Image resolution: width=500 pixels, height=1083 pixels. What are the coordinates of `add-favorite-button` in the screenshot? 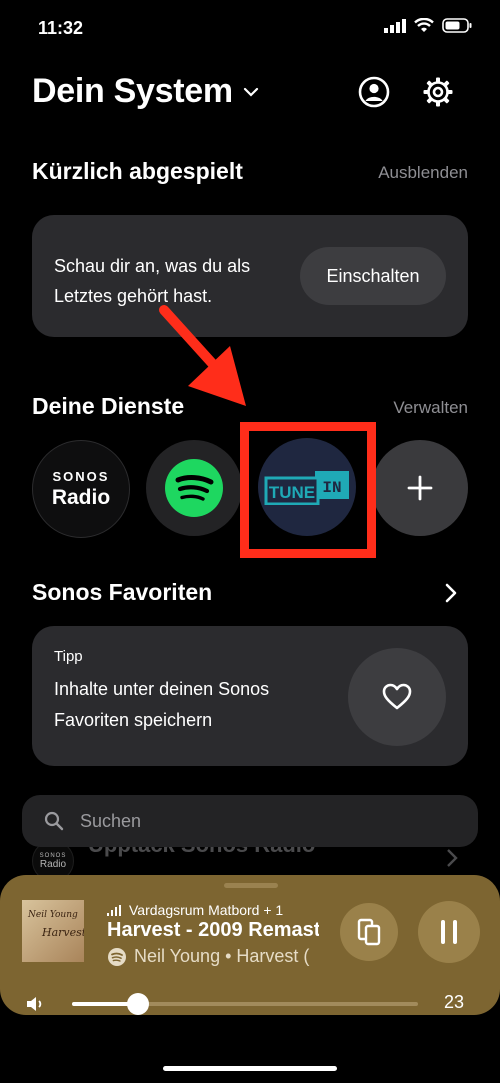 It's located at (397, 697).